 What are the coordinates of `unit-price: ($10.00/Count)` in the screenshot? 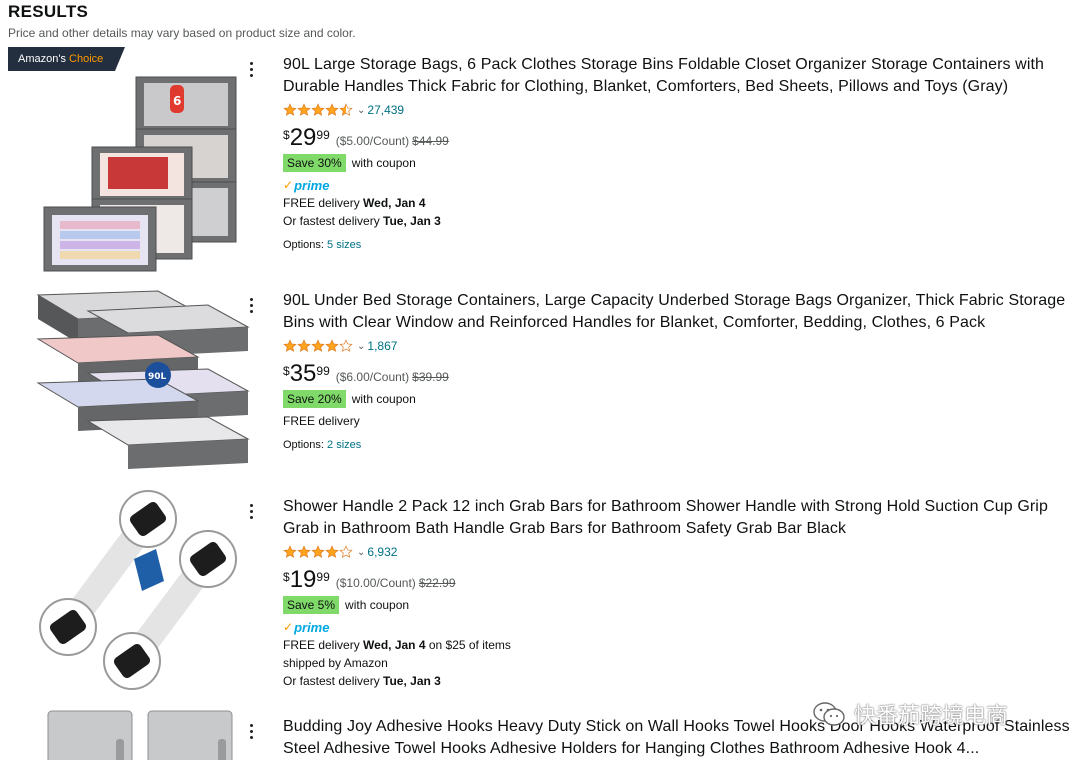 It's located at (375, 583).